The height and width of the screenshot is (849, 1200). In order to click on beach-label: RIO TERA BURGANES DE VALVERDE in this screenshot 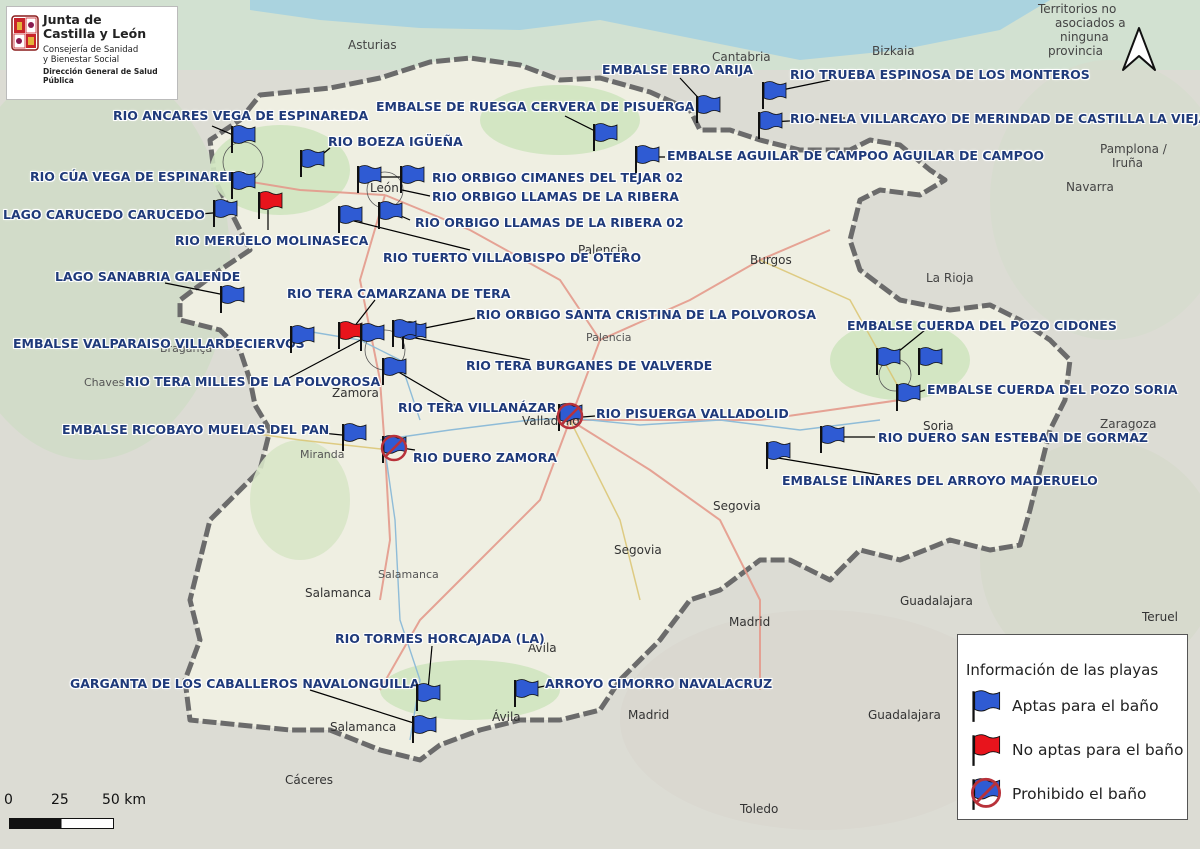, I will do `click(589, 365)`.